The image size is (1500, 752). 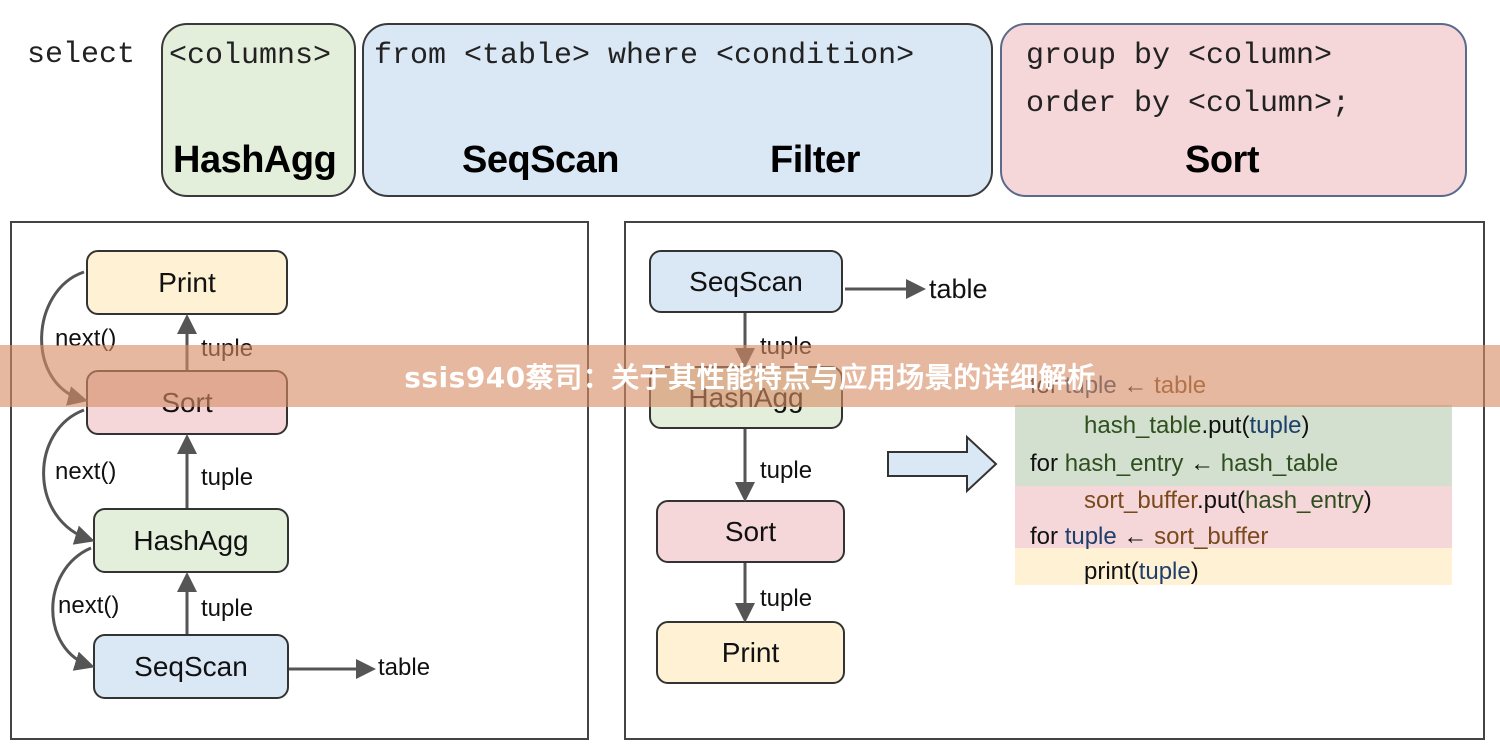 What do you see at coordinates (73, 608) in the screenshot?
I see `left-next-arrow-hashagg-to-seqscan` at bounding box center [73, 608].